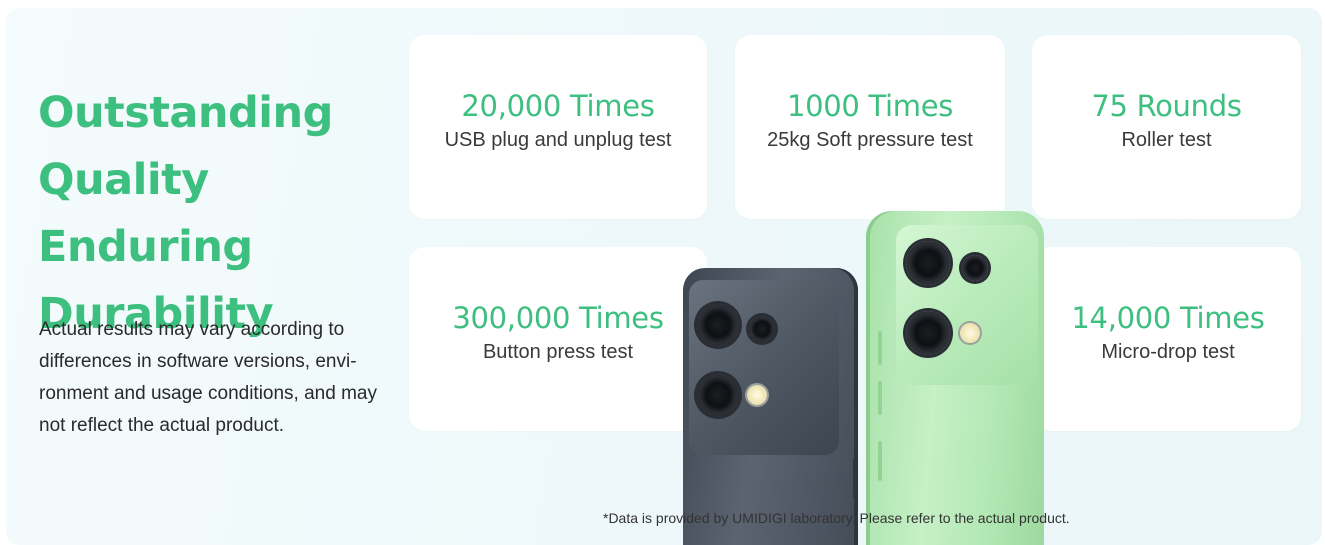  I want to click on stat-card-roller: 75 Rounds Roller test, so click(1166, 127).